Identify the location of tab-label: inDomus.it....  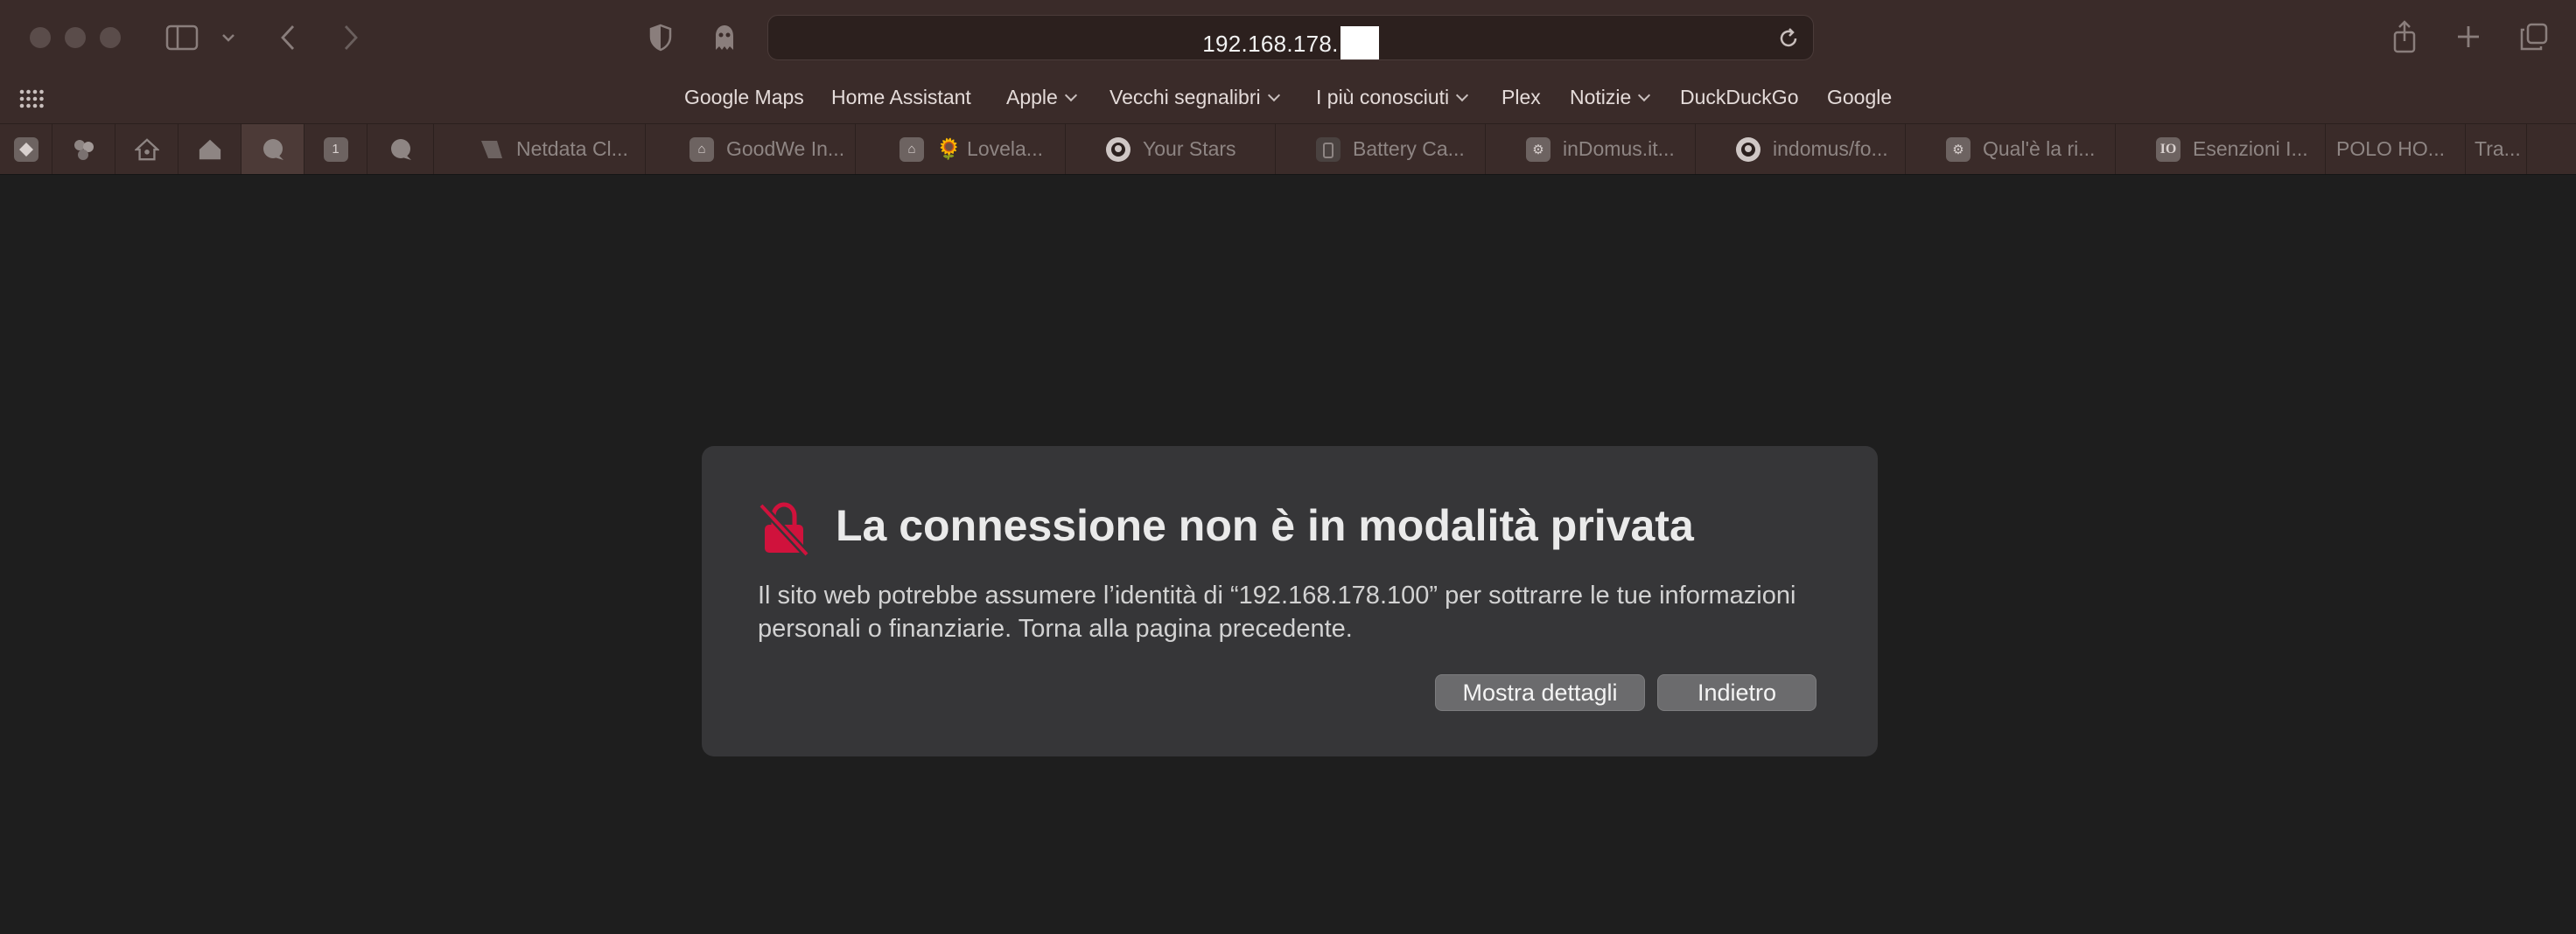
(1619, 148).